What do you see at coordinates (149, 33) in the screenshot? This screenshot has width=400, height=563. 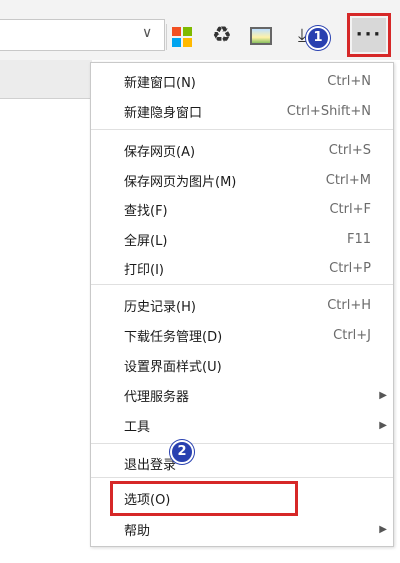 I see `chevron-down-icon: ∨` at bounding box center [149, 33].